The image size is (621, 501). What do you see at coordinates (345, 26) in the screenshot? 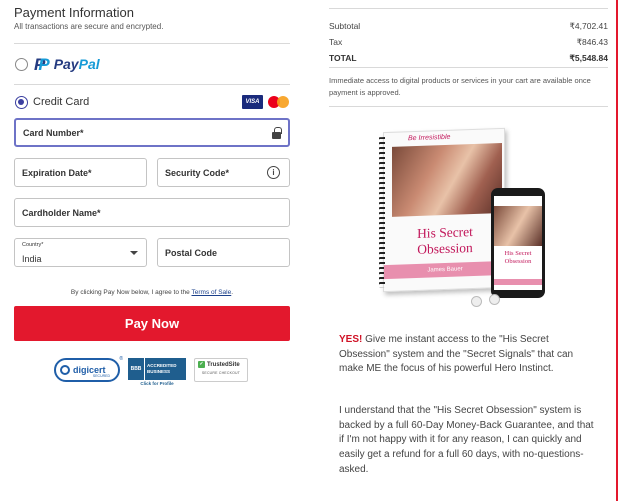
I see `subtotal-label: Subtotal` at bounding box center [345, 26].